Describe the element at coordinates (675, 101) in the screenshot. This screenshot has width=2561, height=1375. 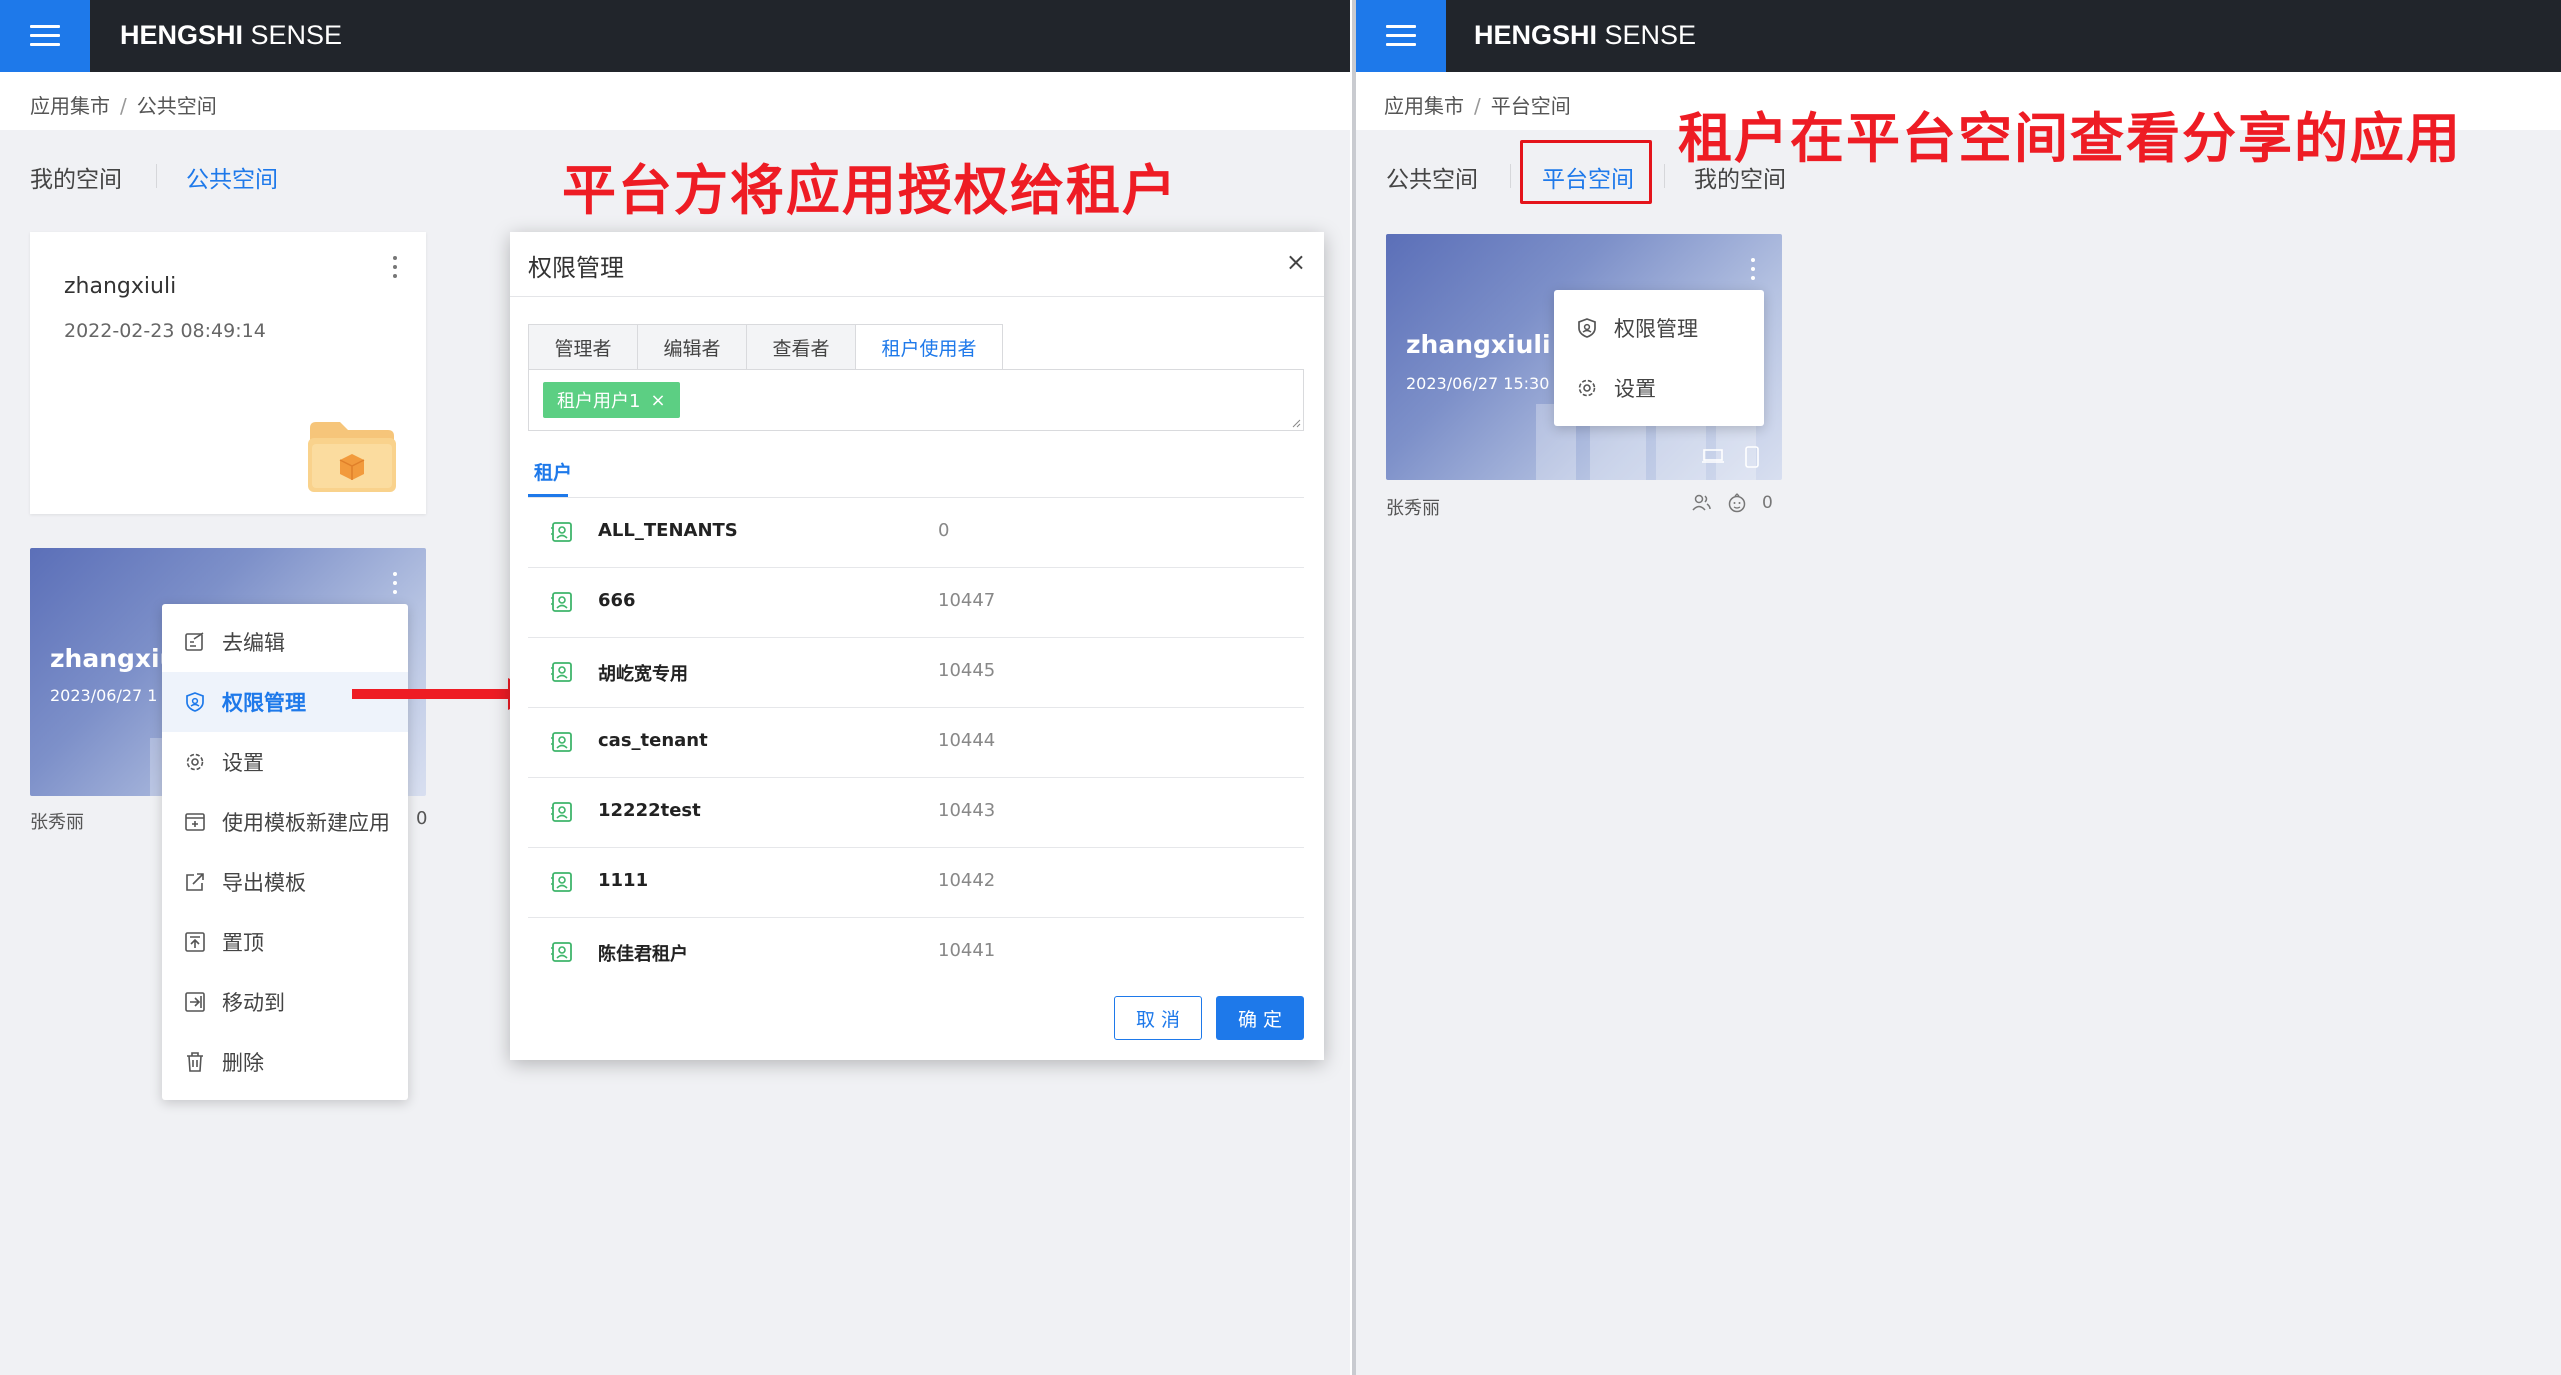
I see `breadcrumb: 应用集市 / 公共空间` at that location.